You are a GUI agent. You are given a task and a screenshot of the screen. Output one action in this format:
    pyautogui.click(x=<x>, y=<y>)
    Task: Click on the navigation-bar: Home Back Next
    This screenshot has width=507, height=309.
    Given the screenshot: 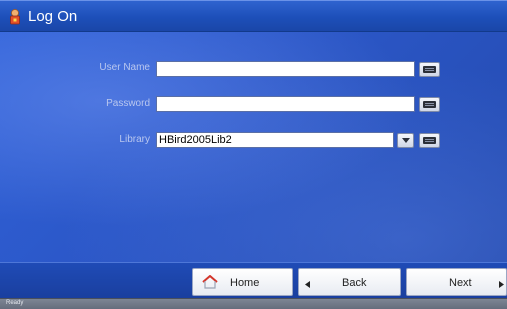 What is the action you would take?
    pyautogui.click(x=253, y=280)
    